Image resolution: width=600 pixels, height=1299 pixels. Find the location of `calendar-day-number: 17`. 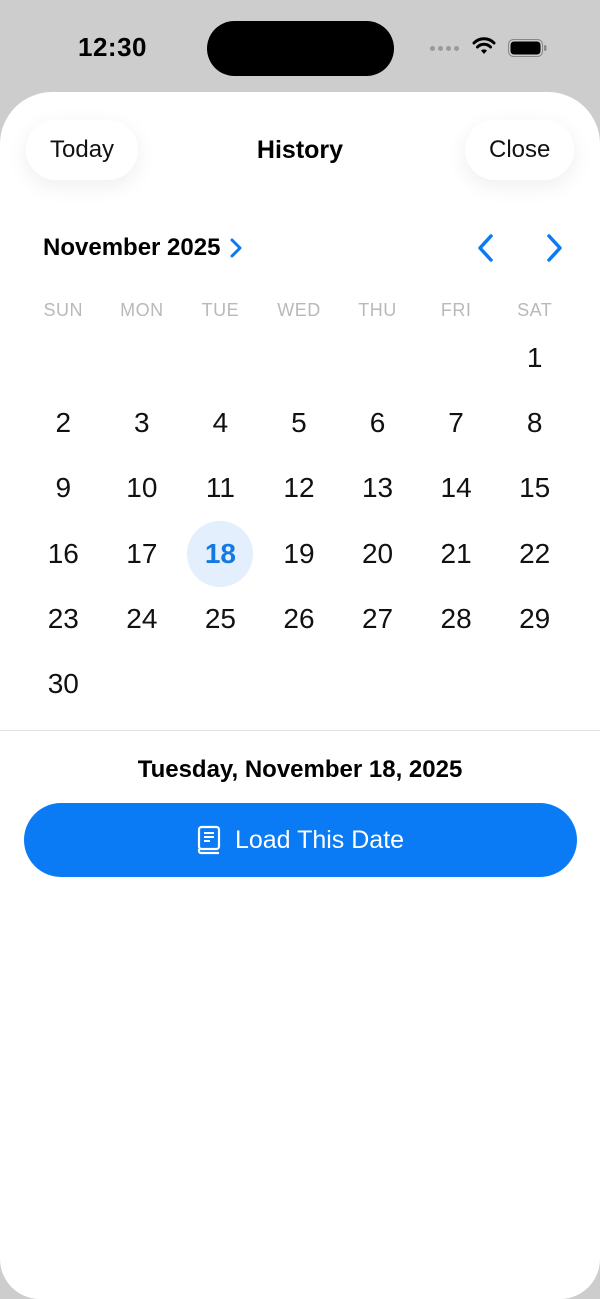

calendar-day-number: 17 is located at coordinates (142, 553).